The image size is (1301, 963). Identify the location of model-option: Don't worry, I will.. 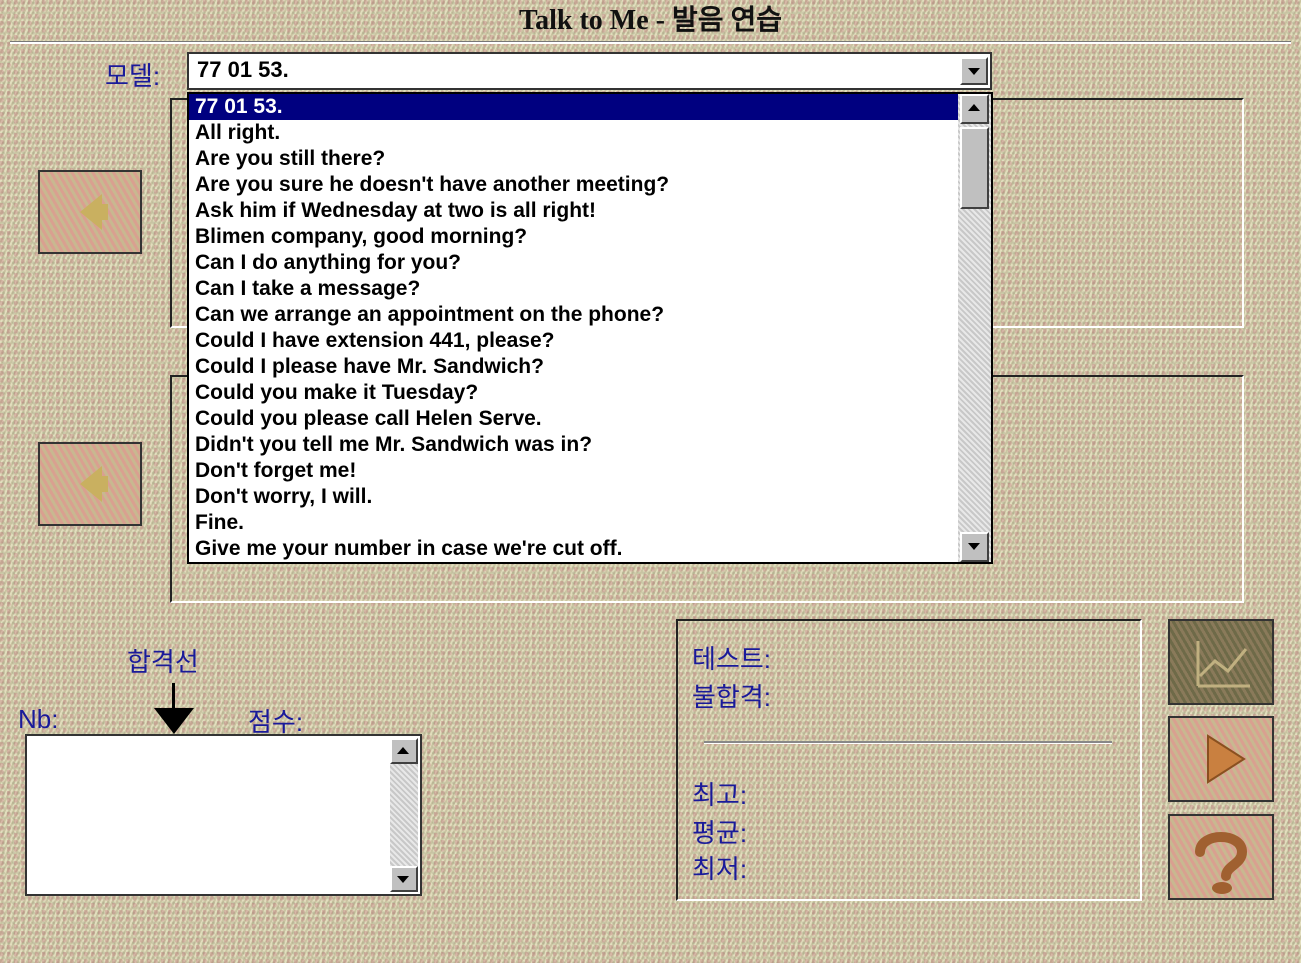
(573, 497).